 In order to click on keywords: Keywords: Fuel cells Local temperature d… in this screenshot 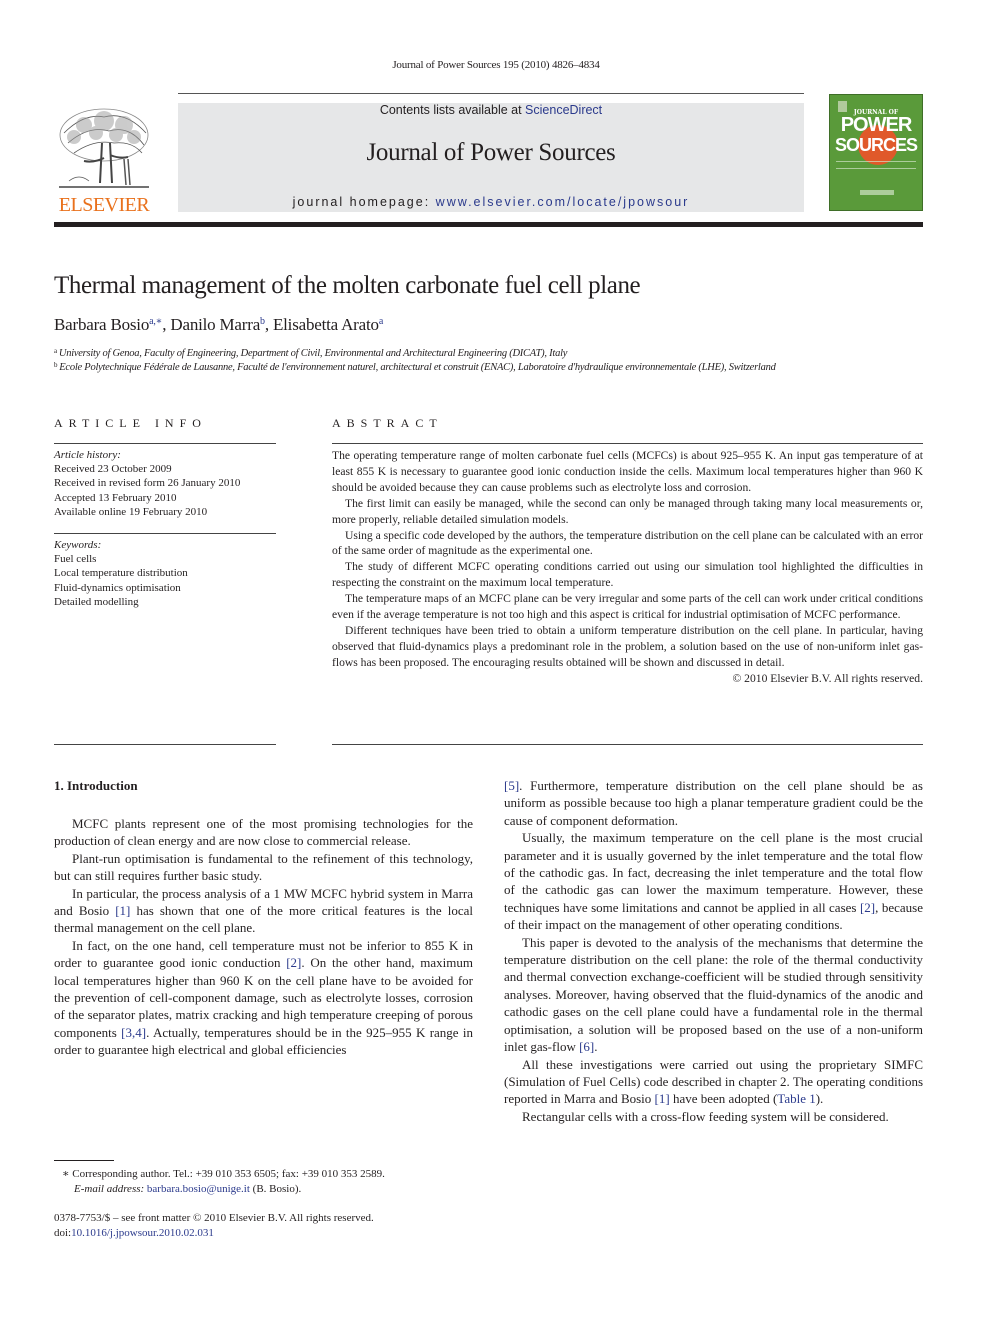, I will do `click(121, 573)`.